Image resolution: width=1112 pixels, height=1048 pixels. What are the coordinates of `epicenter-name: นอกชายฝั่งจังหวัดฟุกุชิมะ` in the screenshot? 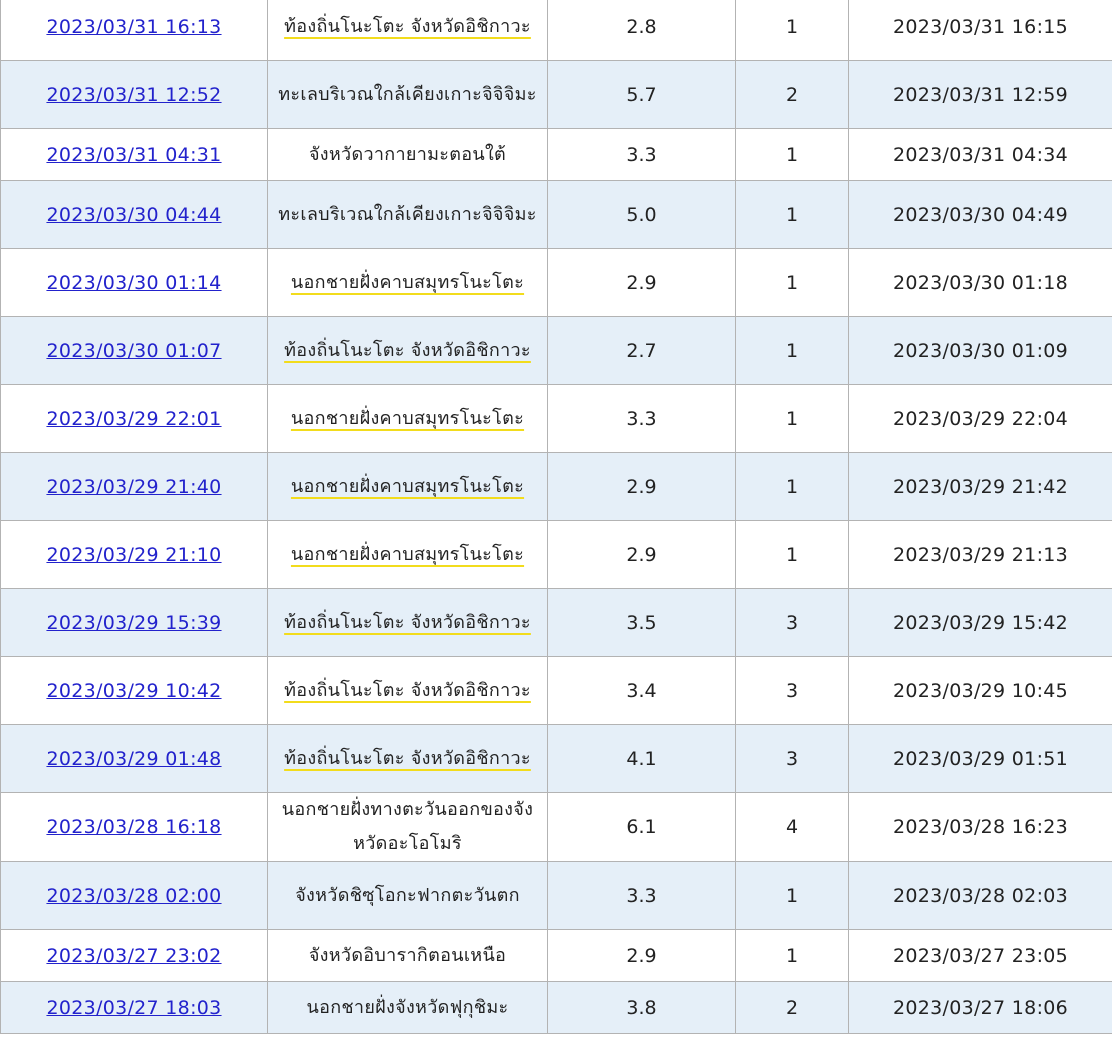 It's located at (407, 1007).